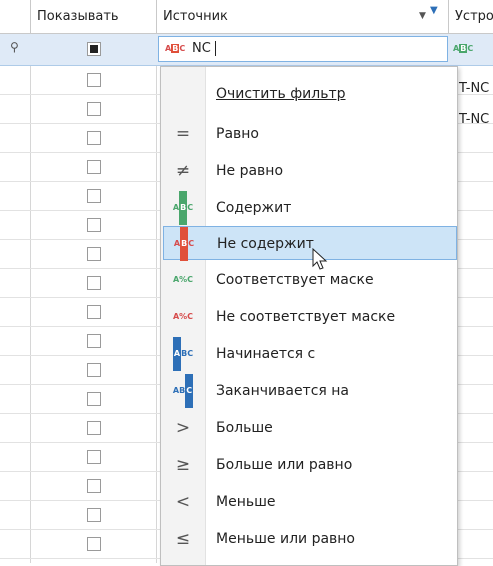 This screenshot has width=493, height=566. I want to click on menu-item-begins-with: ABC Начинается с, so click(309, 354).